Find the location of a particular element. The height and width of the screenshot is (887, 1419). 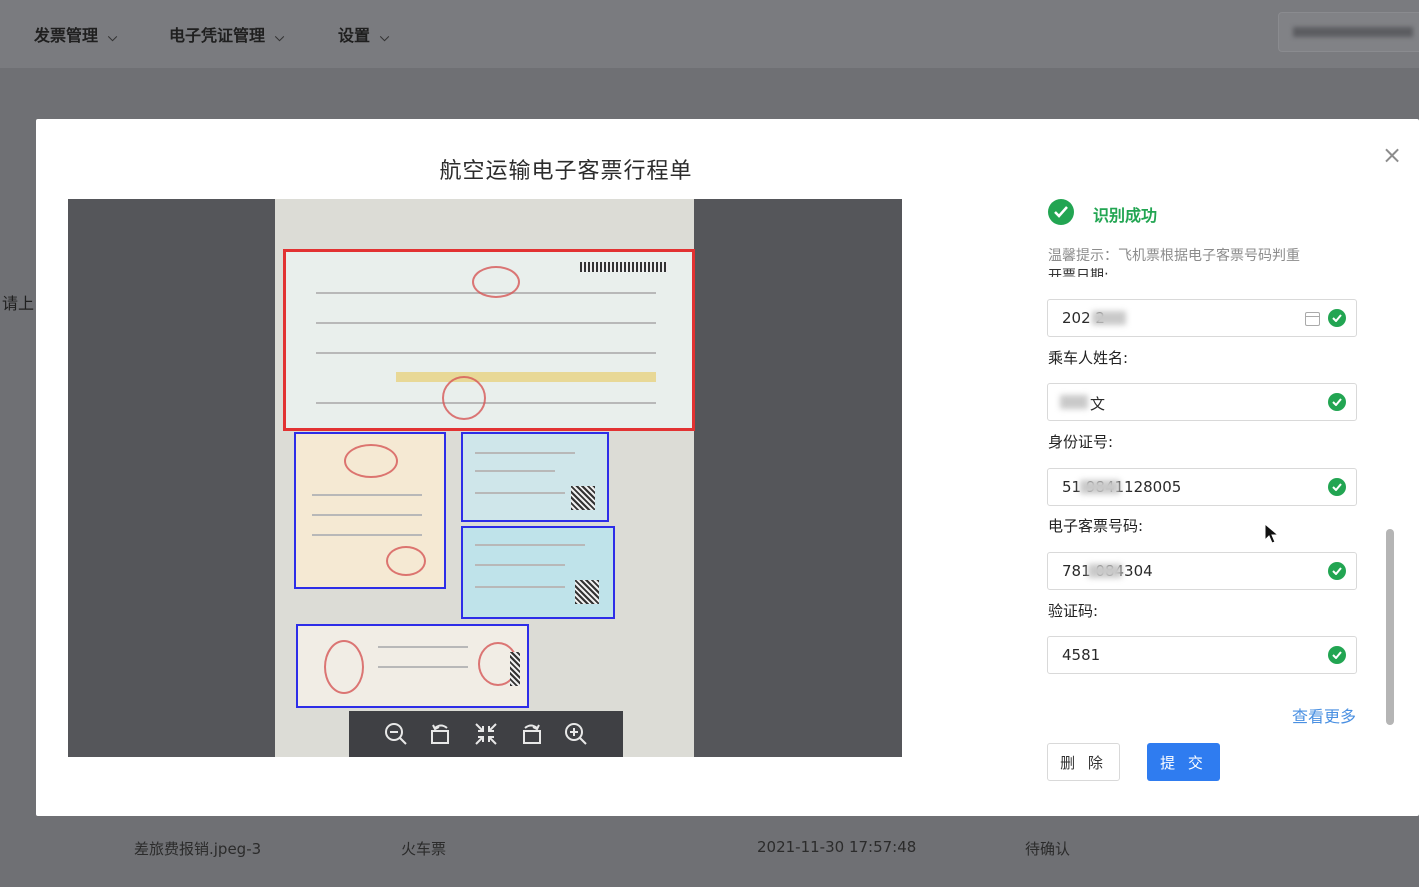

rotate-right-icon is located at coordinates (531, 734).